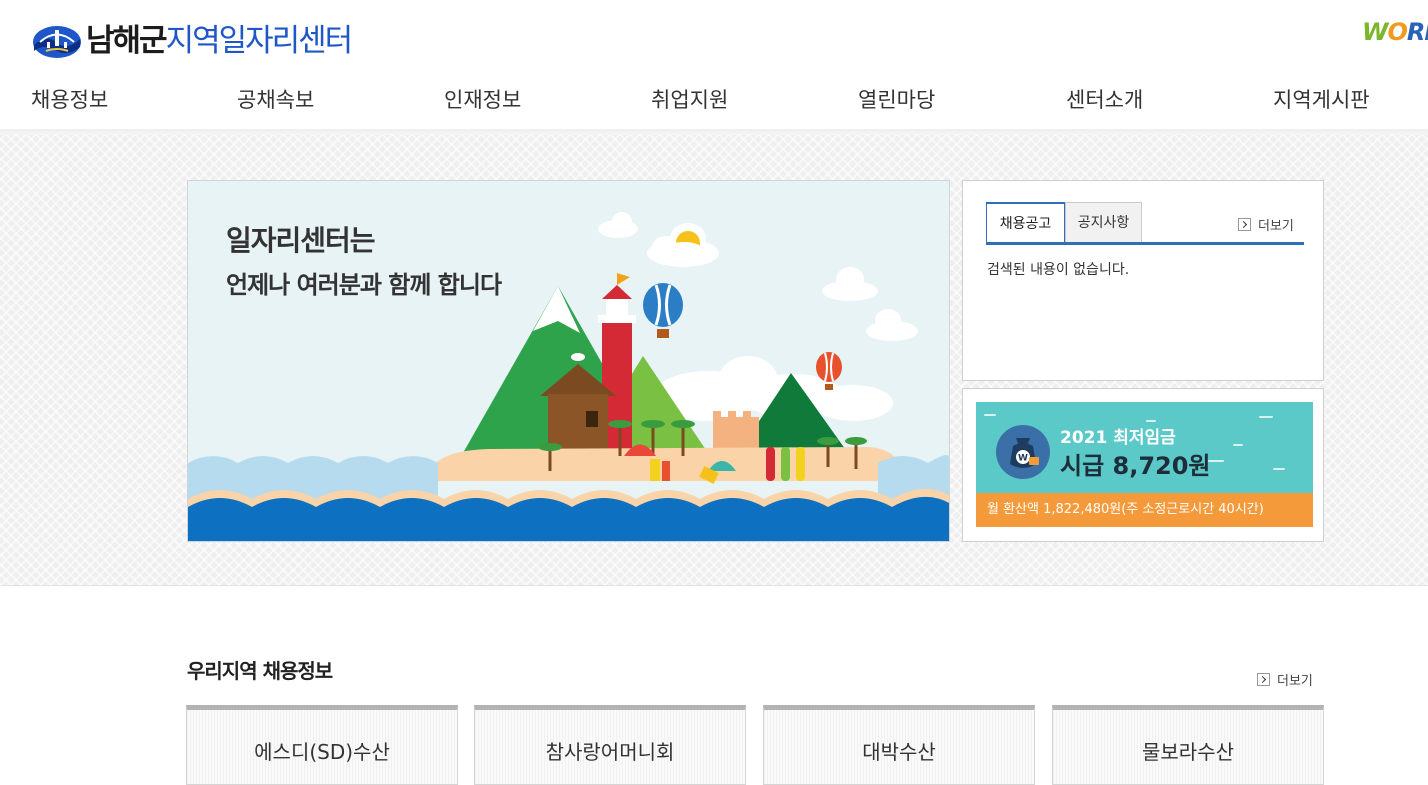  I want to click on jobs-more-link: 더보기, so click(1285, 679).